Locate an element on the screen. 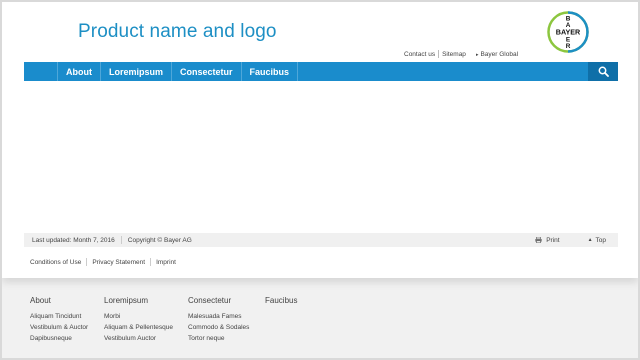 The height and width of the screenshot is (360, 640). sitemap-link: Sitemap is located at coordinates (454, 54).